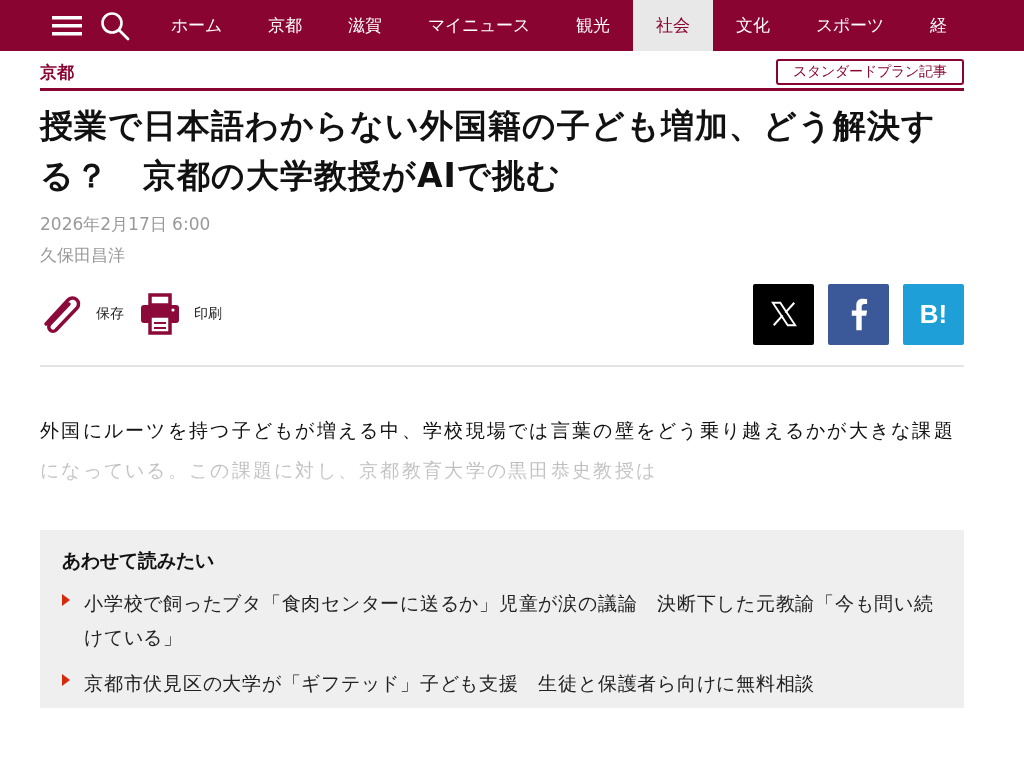  What do you see at coordinates (513, 620) in the screenshot?
I see `related-article-link: 小学校で飼ったブタ「食肉センターに送るか」児童が涙の議論 決断下した元教諭「今も問い続けている」` at bounding box center [513, 620].